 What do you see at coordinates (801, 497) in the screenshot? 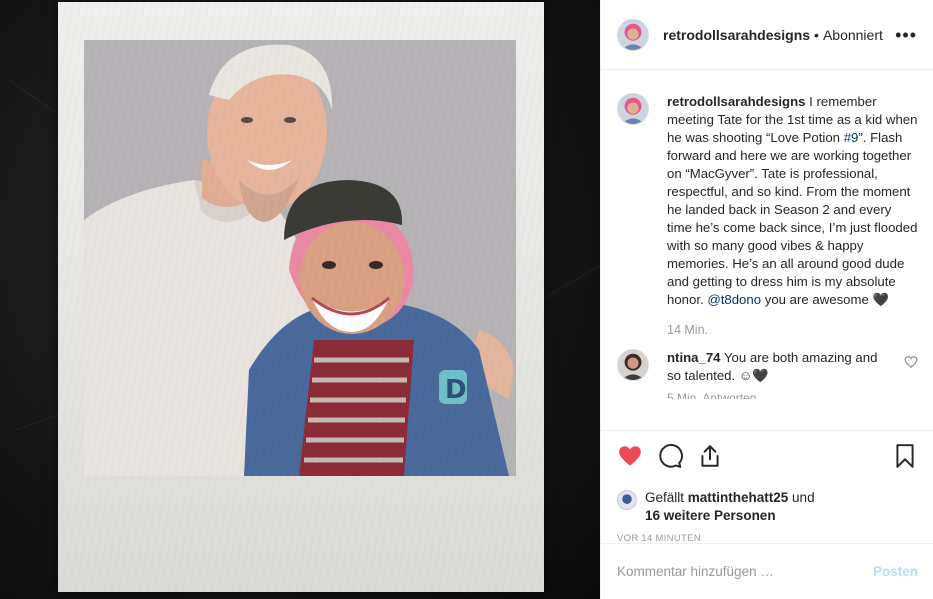
I see `likes-middle: und` at bounding box center [801, 497].